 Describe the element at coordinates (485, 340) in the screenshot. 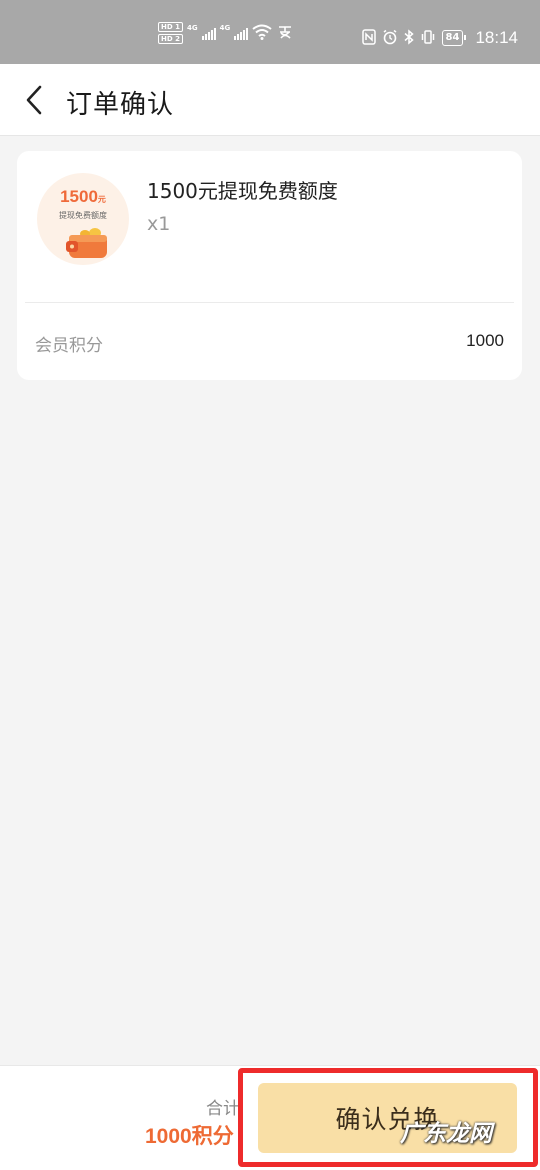

I see `points-value: 1000` at that location.